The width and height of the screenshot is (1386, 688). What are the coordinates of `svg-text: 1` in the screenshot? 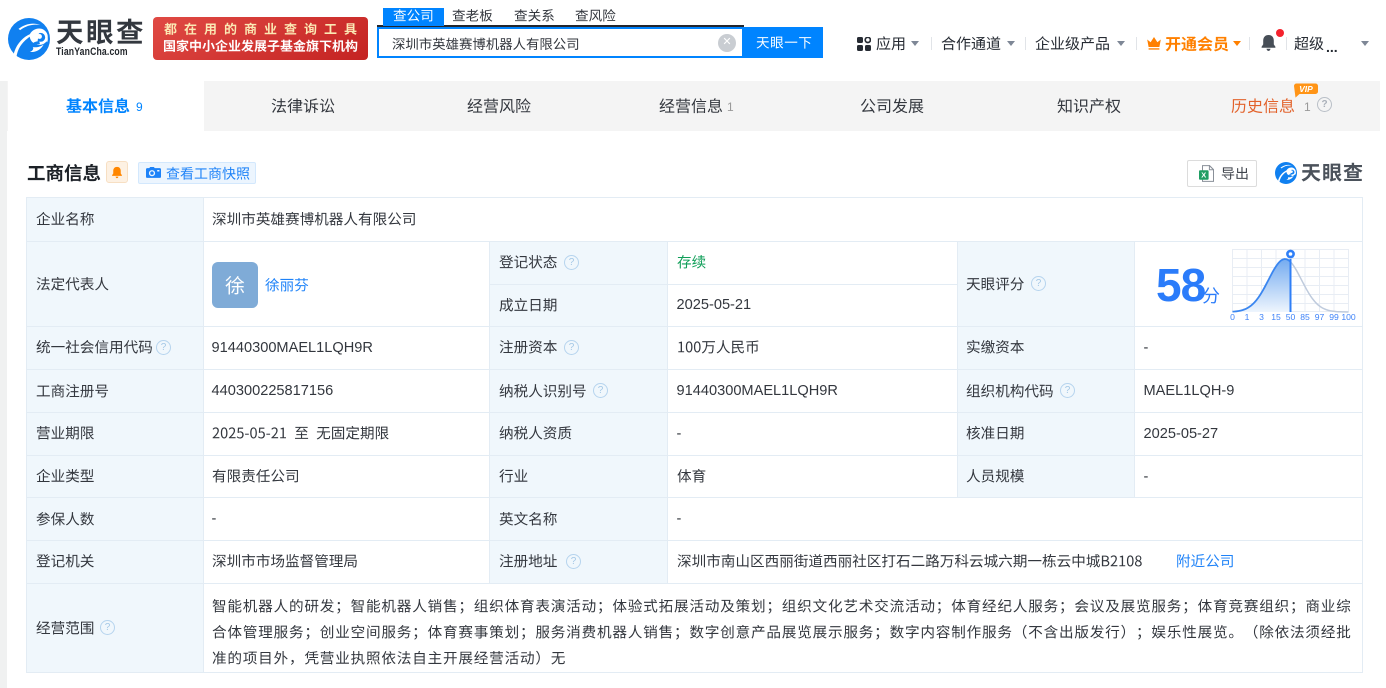 It's located at (1247, 317).